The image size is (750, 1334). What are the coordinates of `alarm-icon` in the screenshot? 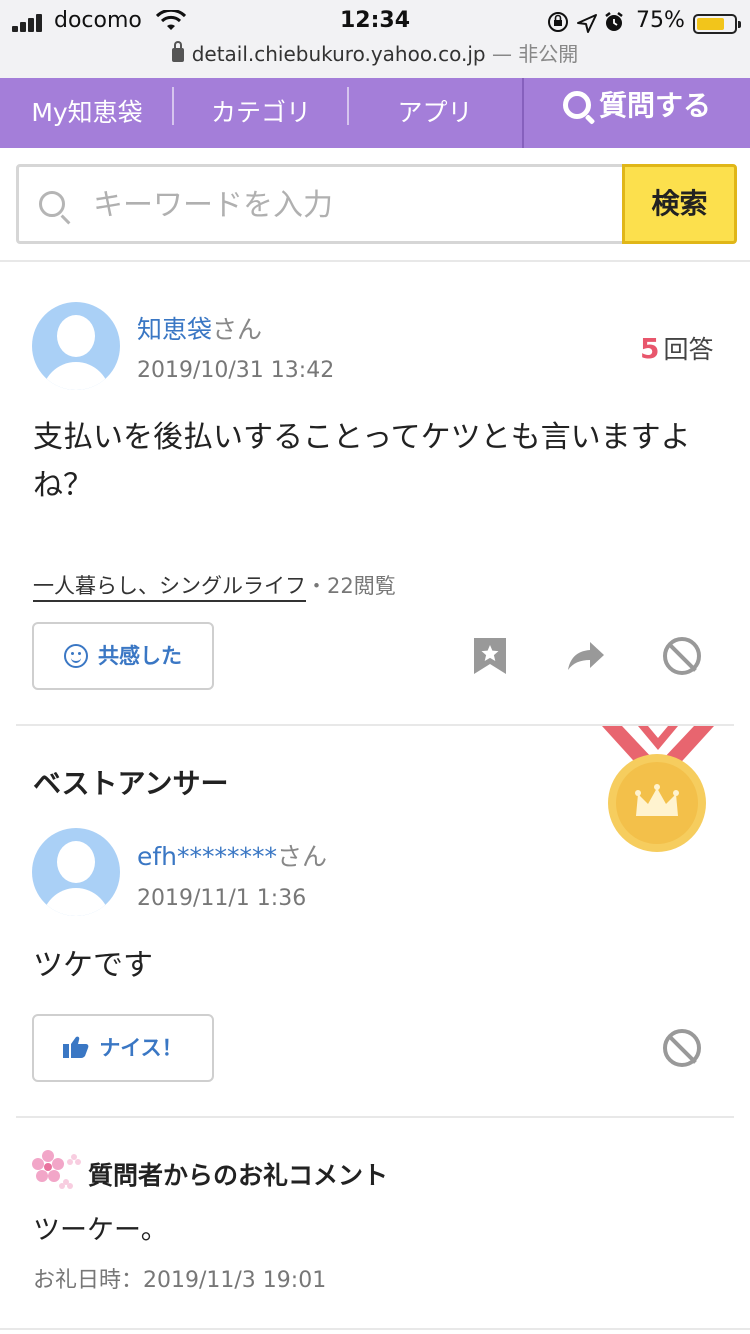 It's located at (614, 21).